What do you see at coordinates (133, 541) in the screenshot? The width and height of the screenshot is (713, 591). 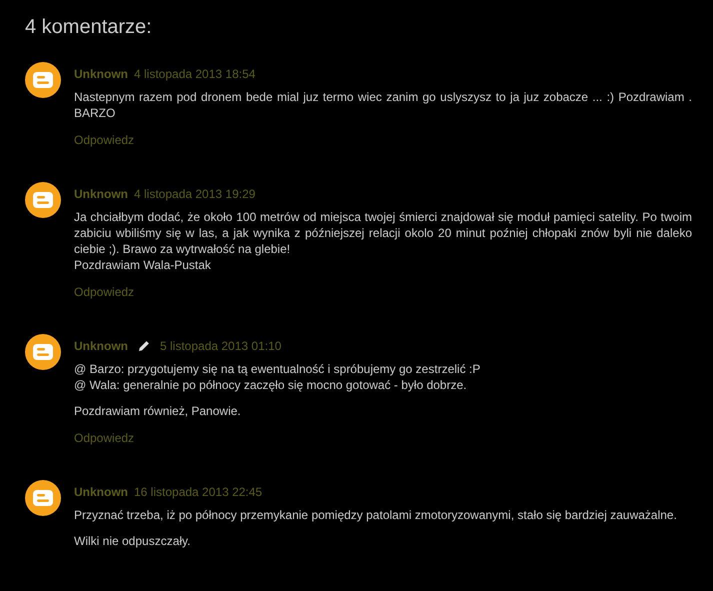 I see `comment-text: Wilki nie odpuszczały.` at bounding box center [133, 541].